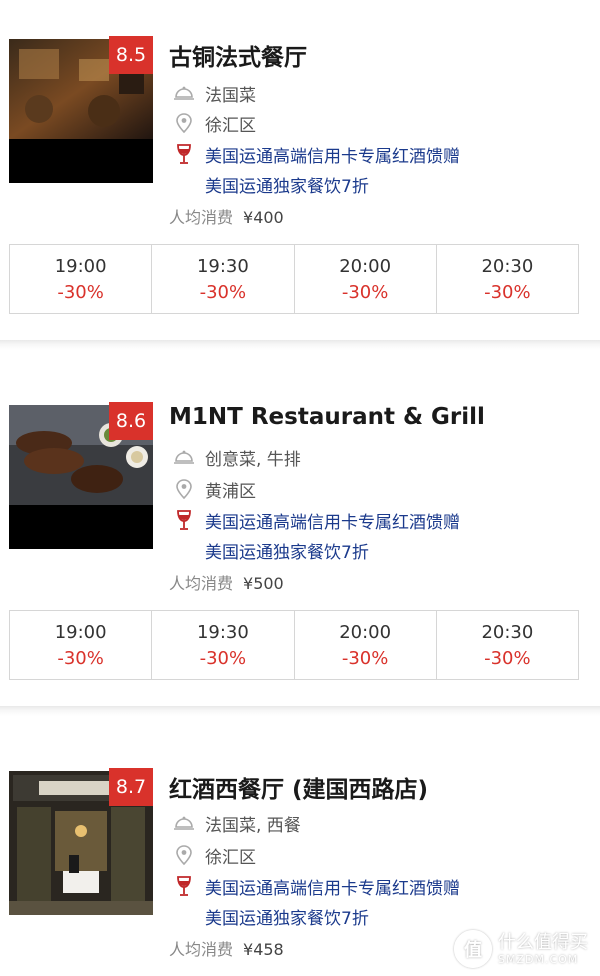  I want to click on rating-badge: 8.5, so click(131, 55).